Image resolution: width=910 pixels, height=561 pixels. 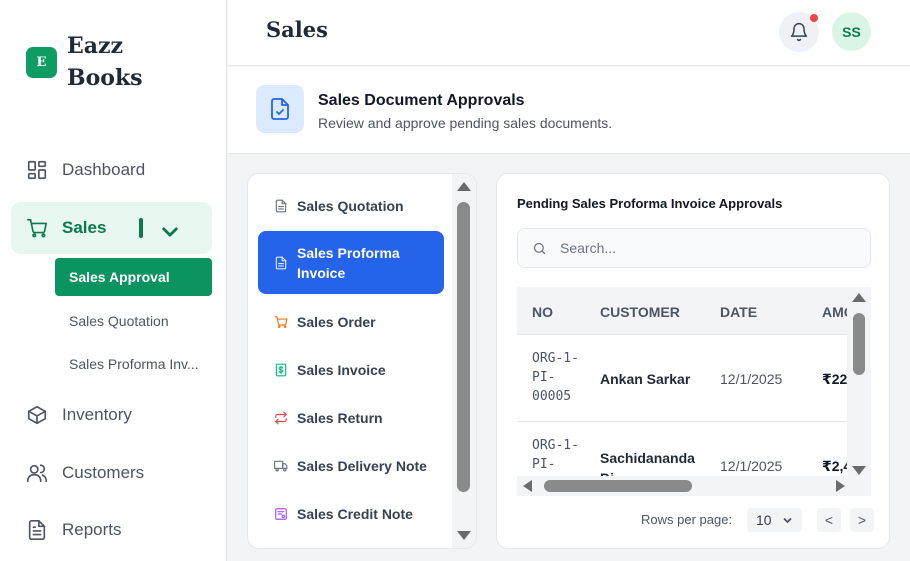 I want to click on truck-icon, so click(x=281, y=466).